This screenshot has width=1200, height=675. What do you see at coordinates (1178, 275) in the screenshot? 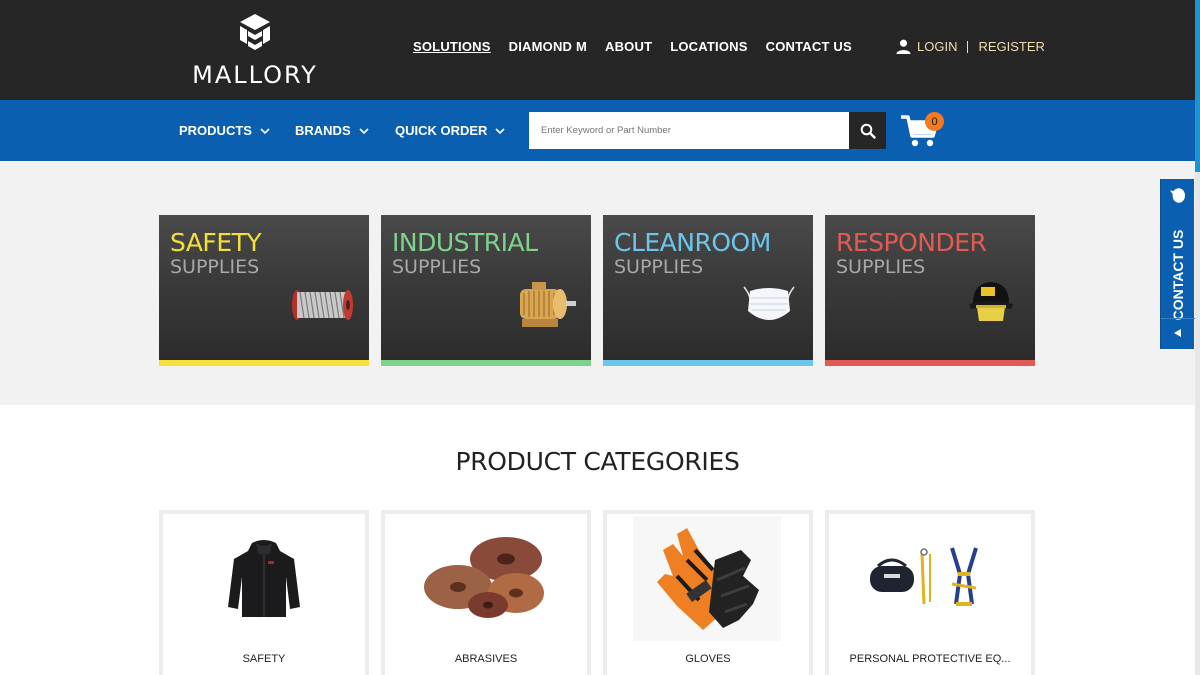
I see `contact-us-tab-label: CONTACT US` at bounding box center [1178, 275].